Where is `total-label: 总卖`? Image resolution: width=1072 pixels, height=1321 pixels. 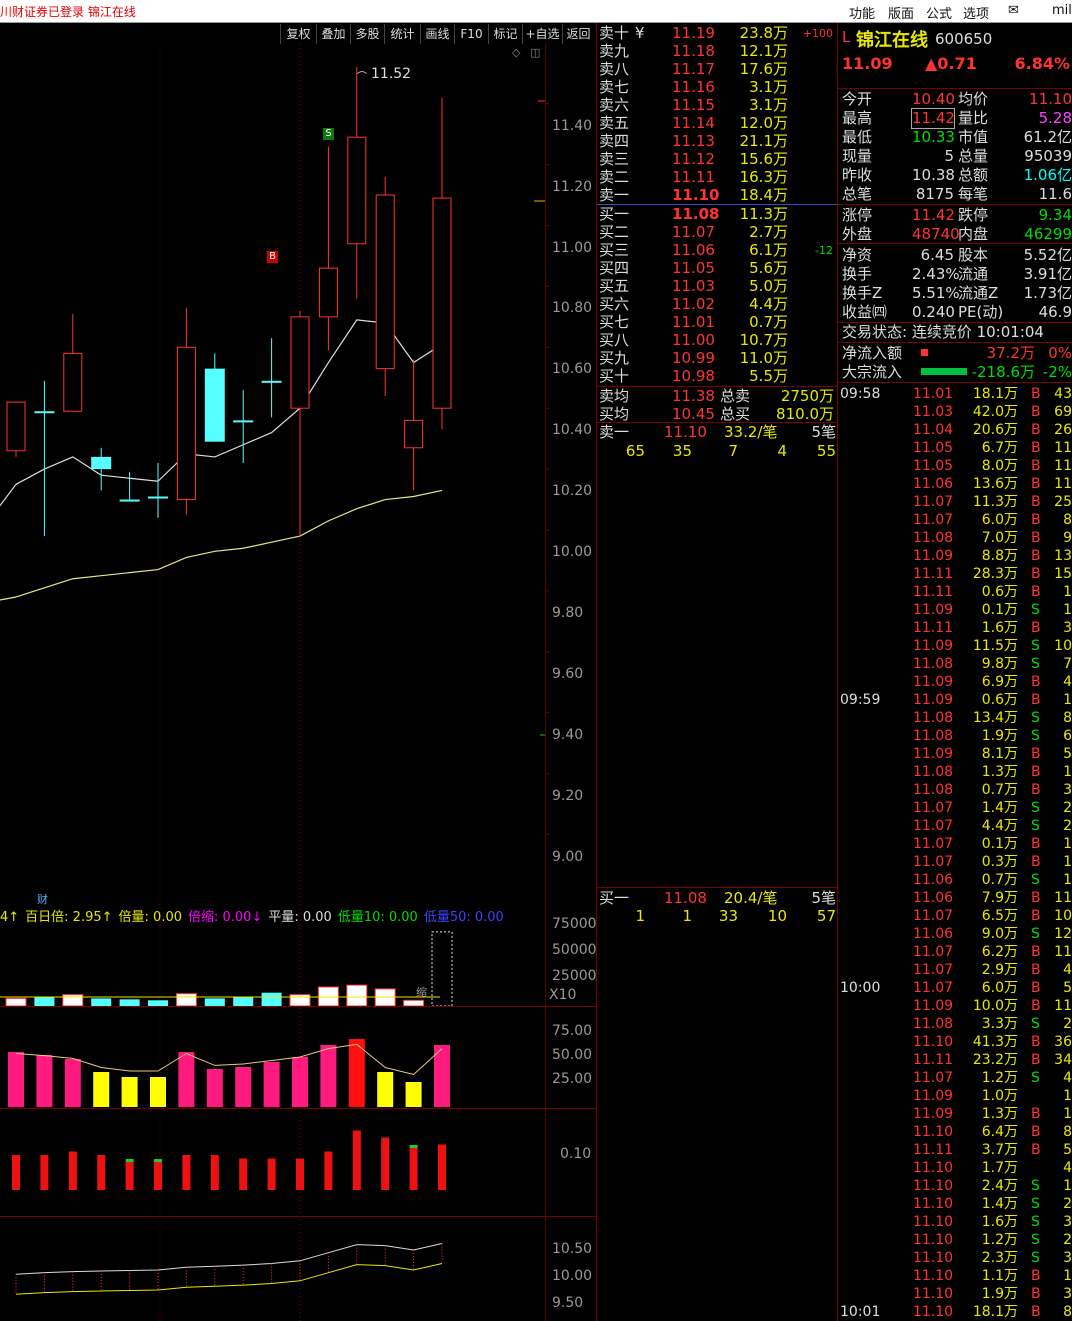 total-label: 总卖 is located at coordinates (735, 396).